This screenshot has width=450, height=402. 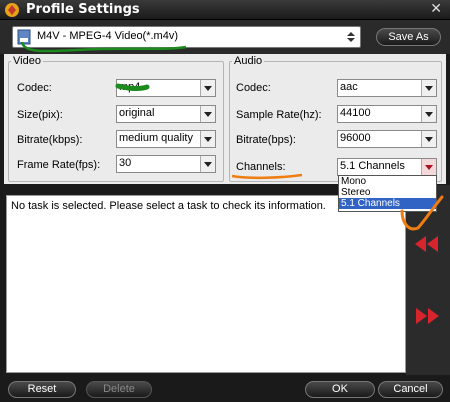 I want to click on profile-toolbar: M4V - MPEG-4 Video(*.m4v) Save As, so click(x=225, y=37).